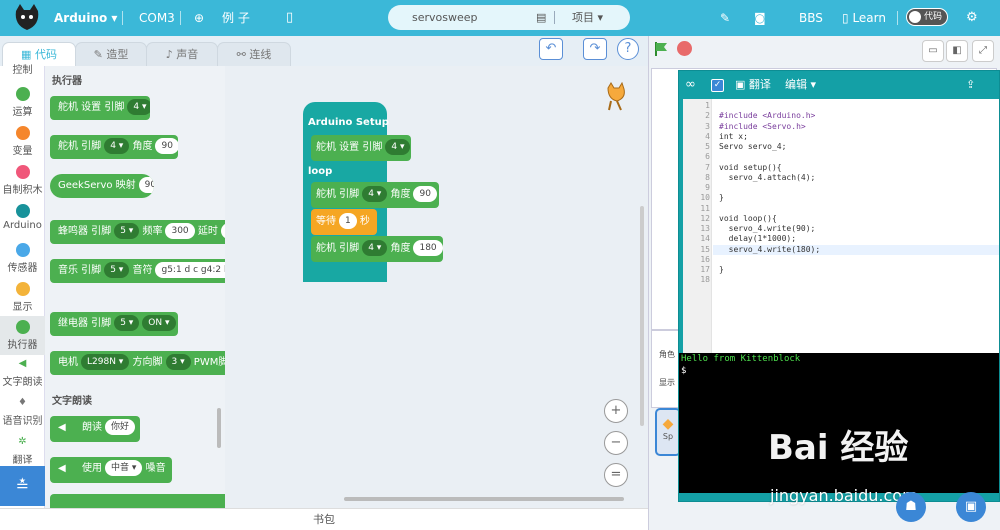 The height and width of the screenshot is (530, 1000). I want to click on category-label: 变量, so click(22, 151).